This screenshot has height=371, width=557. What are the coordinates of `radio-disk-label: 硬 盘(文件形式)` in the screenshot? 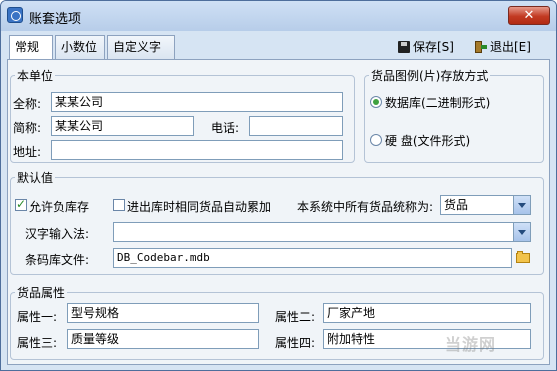 It's located at (427, 140).